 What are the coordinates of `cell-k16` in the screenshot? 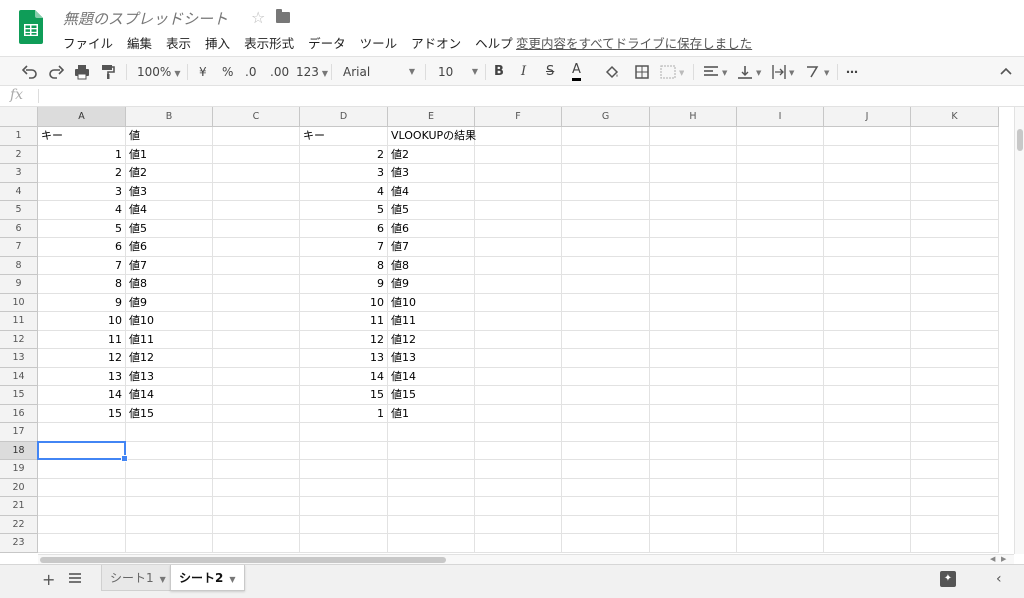 It's located at (955, 413).